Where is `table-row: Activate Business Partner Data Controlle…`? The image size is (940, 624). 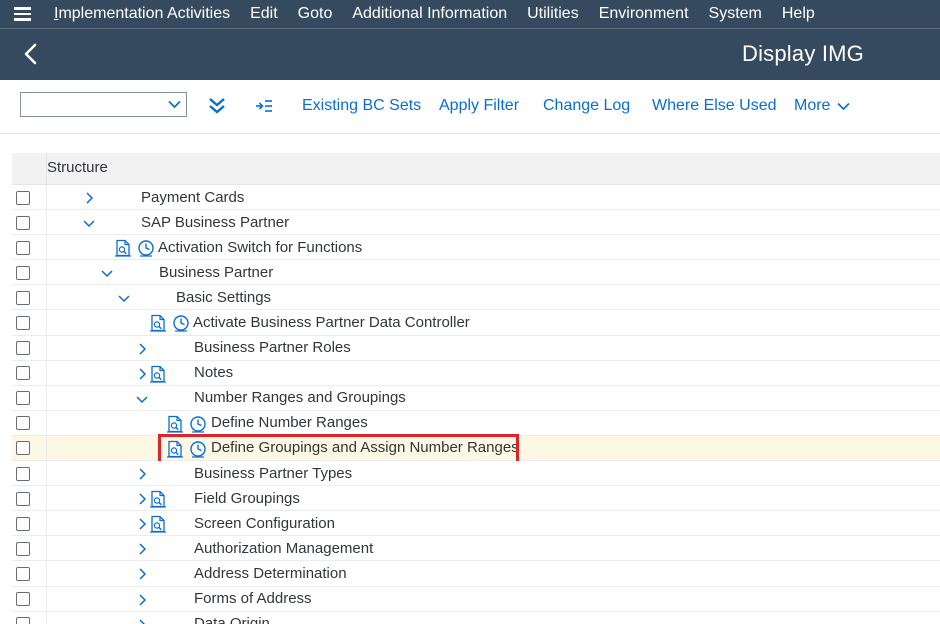
table-row: Activate Business Partner Data Controlle… is located at coordinates (476, 323).